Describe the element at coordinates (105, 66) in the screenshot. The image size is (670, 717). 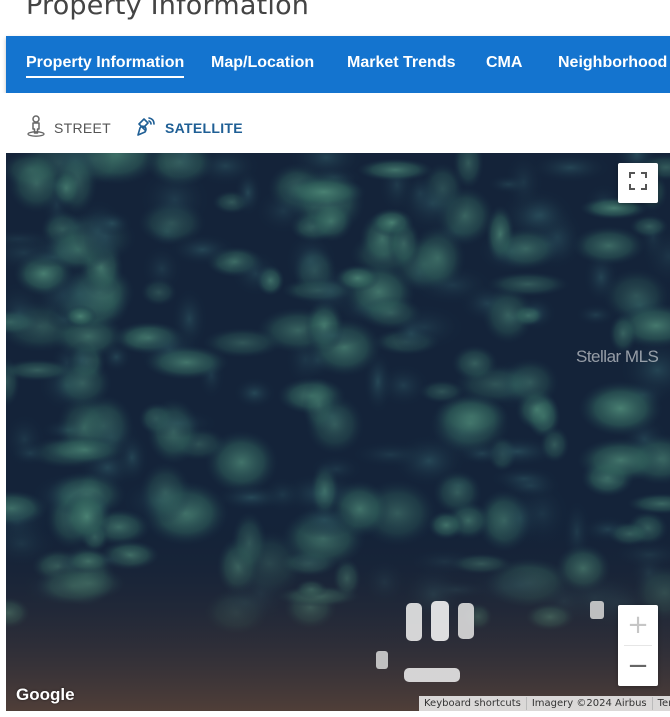
I see `tab-property-information: Property Information` at that location.